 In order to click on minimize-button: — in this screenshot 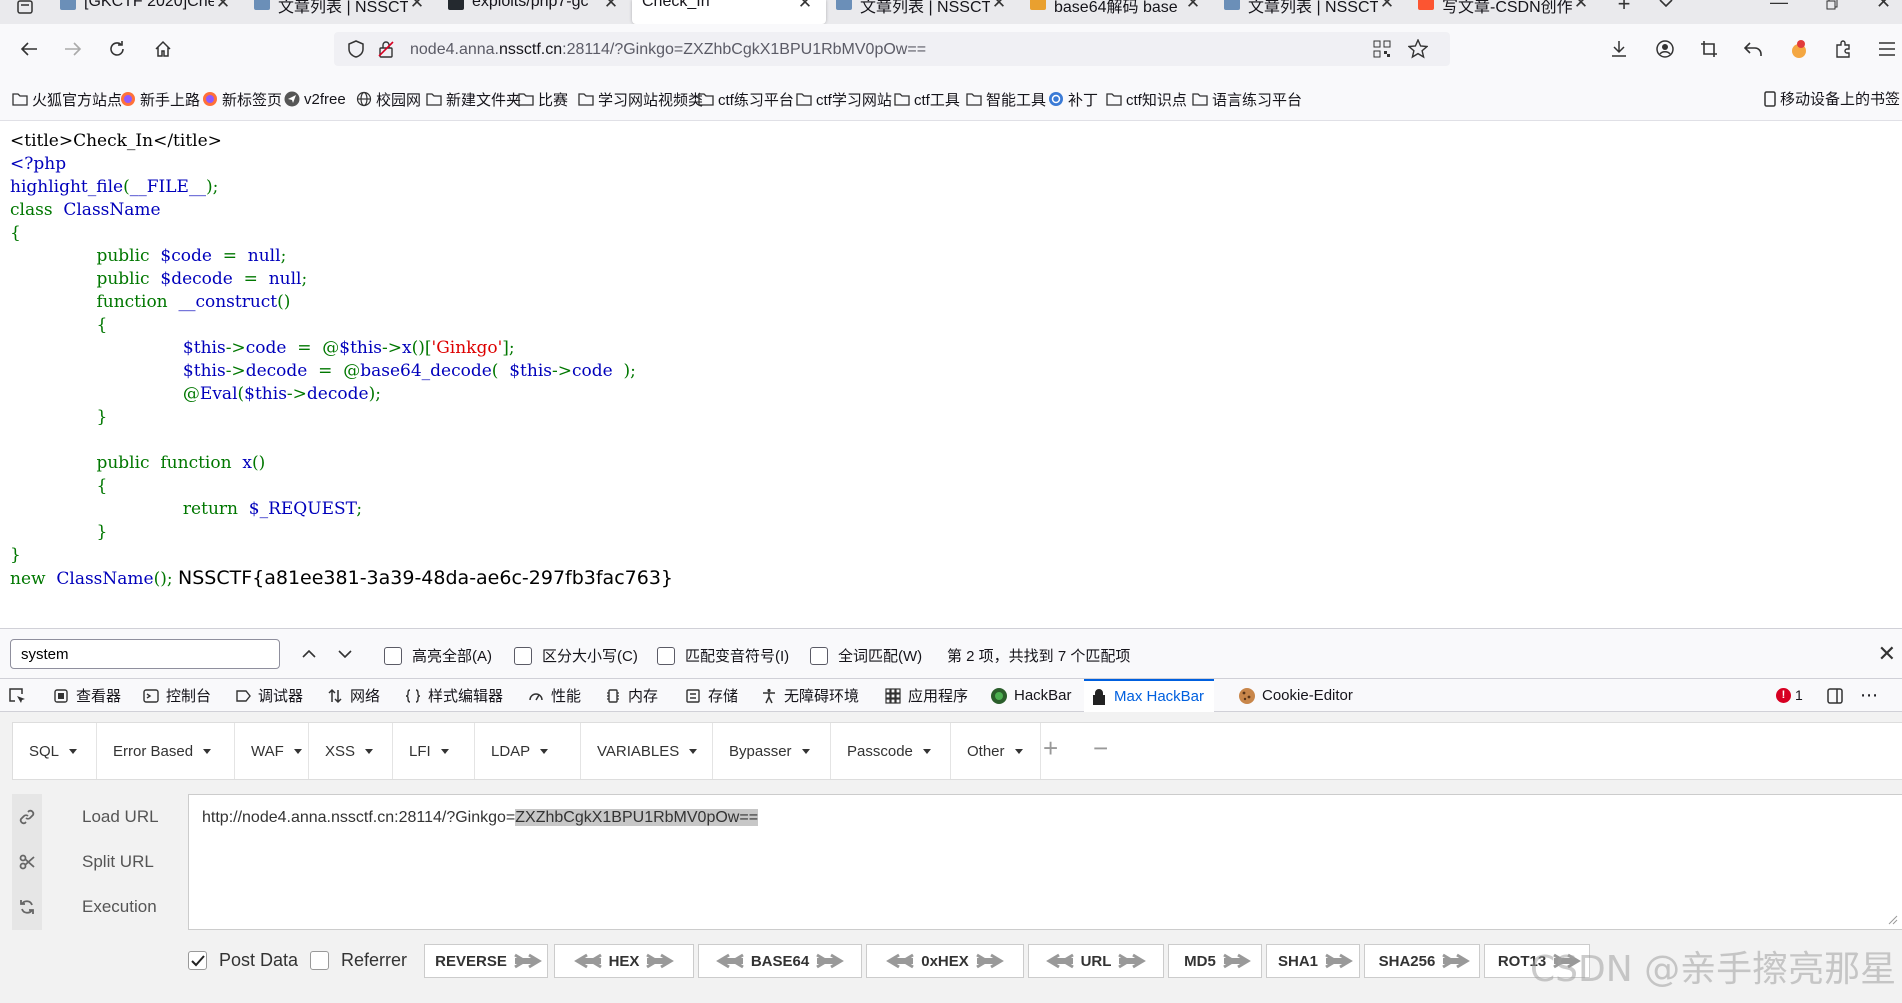, I will do `click(1779, 6)`.